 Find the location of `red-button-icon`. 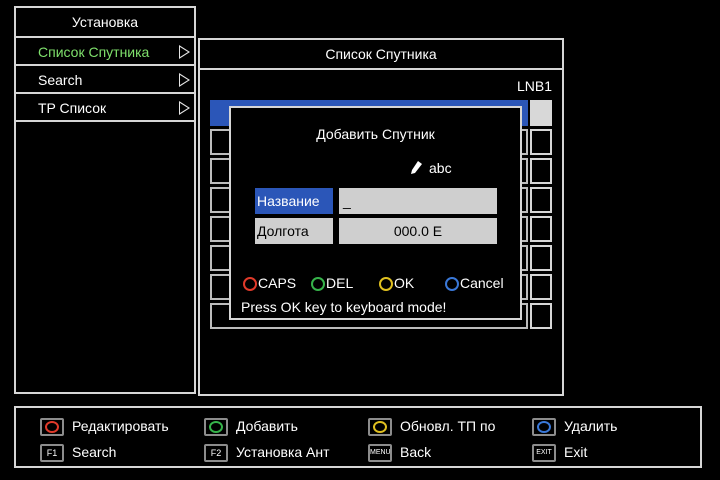

red-button-icon is located at coordinates (250, 284).